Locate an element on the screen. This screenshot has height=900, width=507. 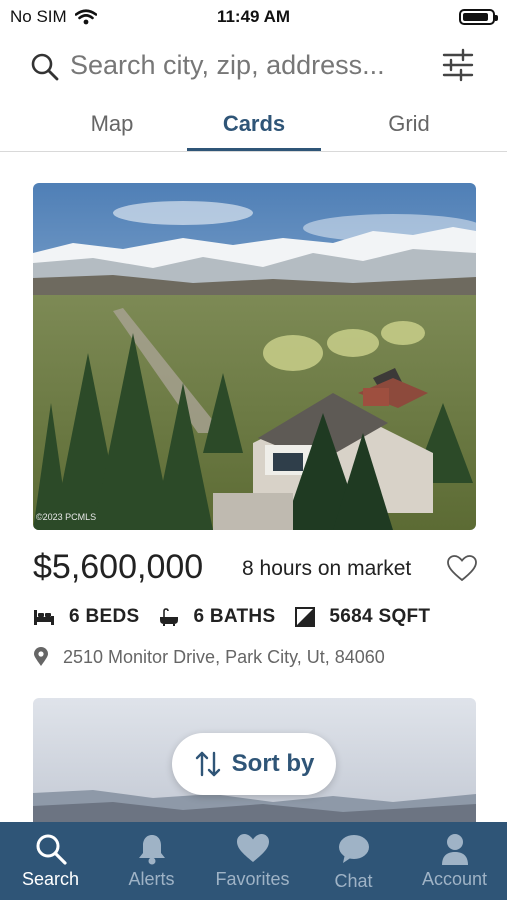
nav-item-alerts: Alerts is located at coordinates (151, 861).